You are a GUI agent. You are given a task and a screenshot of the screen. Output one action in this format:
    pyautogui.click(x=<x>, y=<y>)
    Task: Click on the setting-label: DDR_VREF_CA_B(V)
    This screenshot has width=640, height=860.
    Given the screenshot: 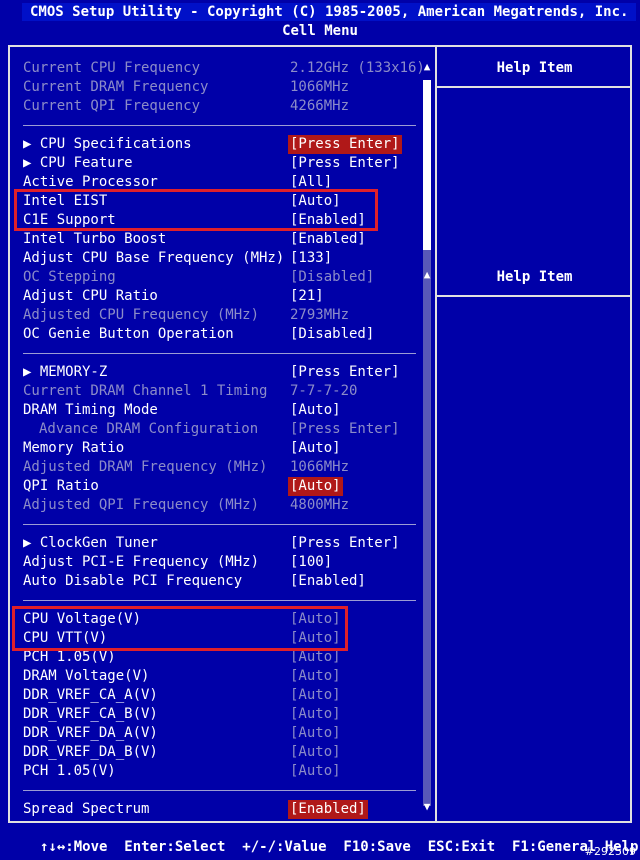 What is the action you would take?
    pyautogui.click(x=90, y=714)
    